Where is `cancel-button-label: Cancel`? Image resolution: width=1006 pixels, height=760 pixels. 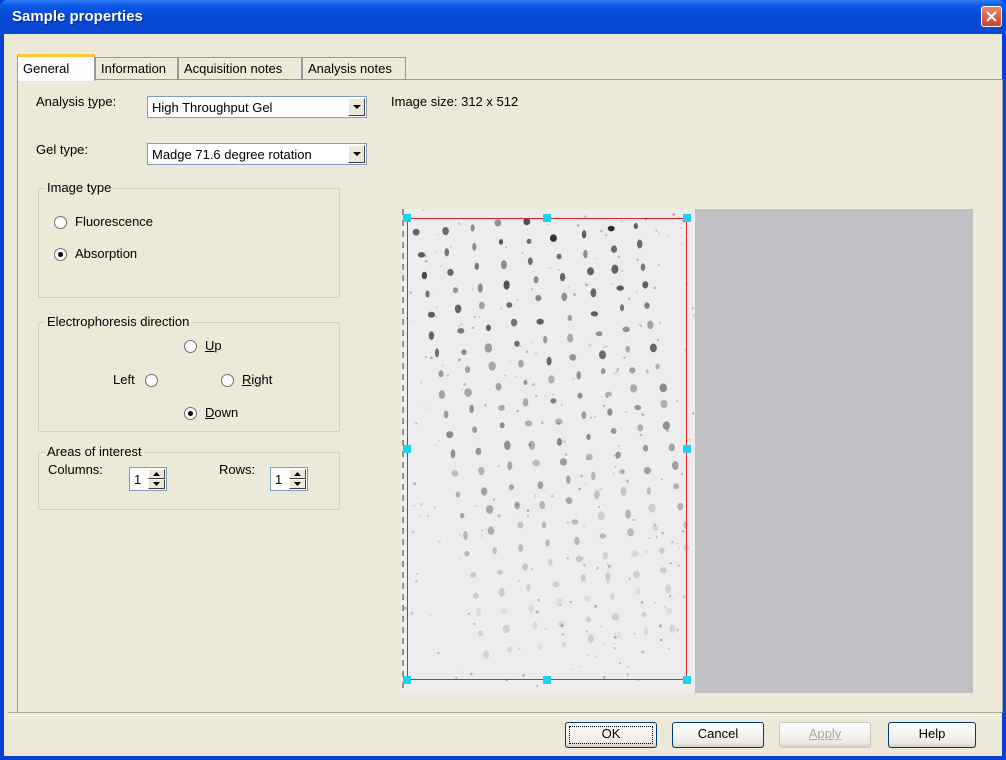 cancel-button-label: Cancel is located at coordinates (718, 733).